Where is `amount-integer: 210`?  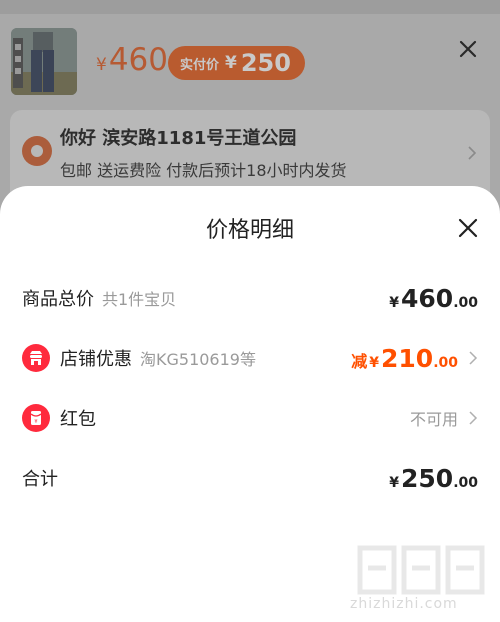 amount-integer: 210 is located at coordinates (407, 358).